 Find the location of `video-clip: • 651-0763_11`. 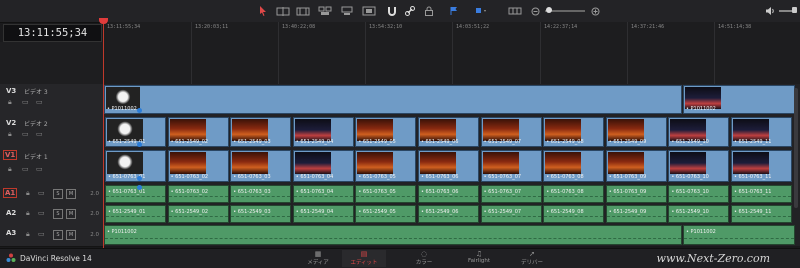

video-clip: • 651-0763_11 is located at coordinates (761, 166).